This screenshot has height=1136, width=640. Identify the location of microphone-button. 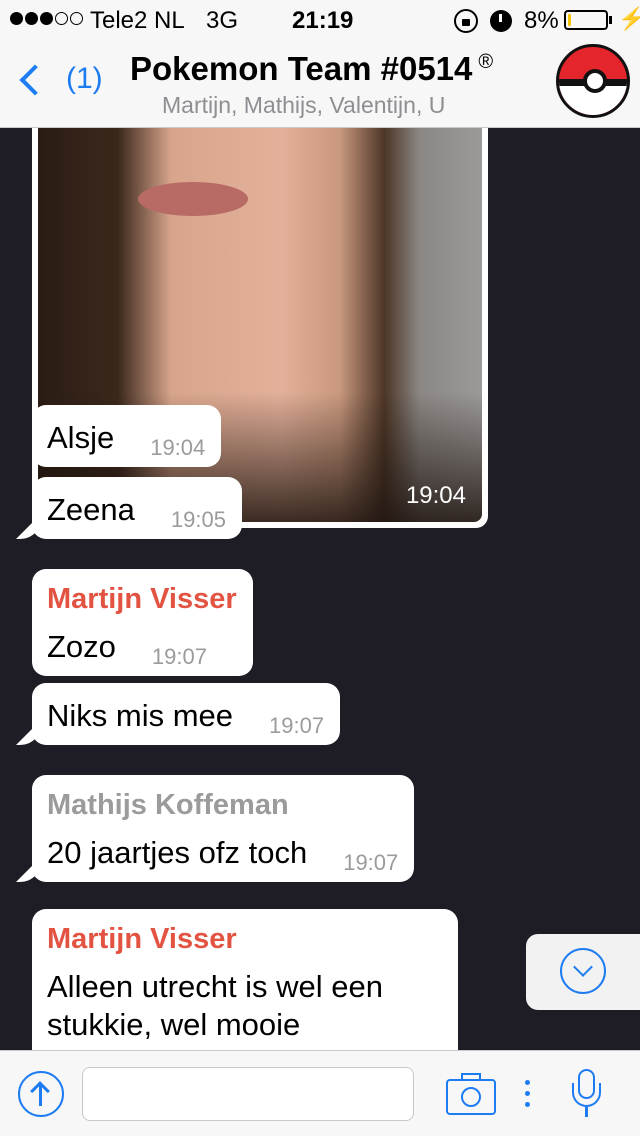
(587, 1097).